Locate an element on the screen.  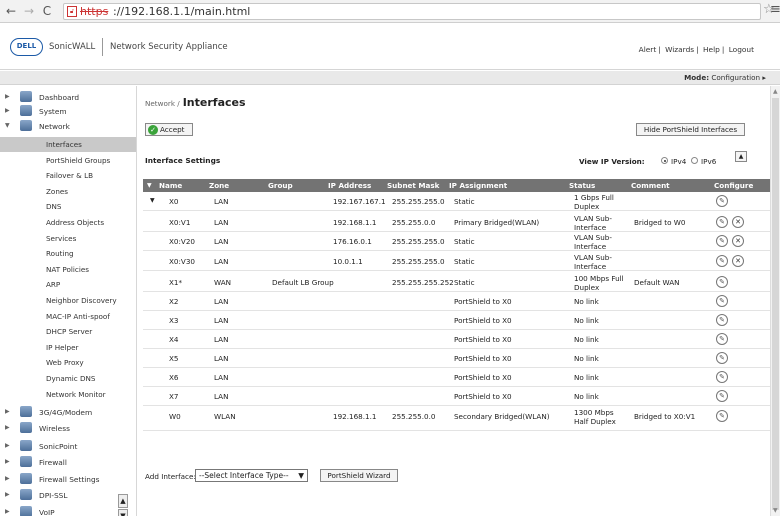
sidebar-item-label: DNS is located at coordinates (54, 207).